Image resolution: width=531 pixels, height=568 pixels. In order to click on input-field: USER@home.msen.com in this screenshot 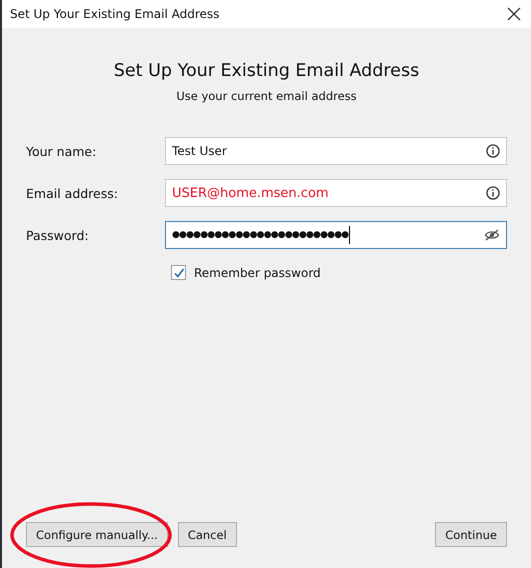, I will do `click(336, 193)`.